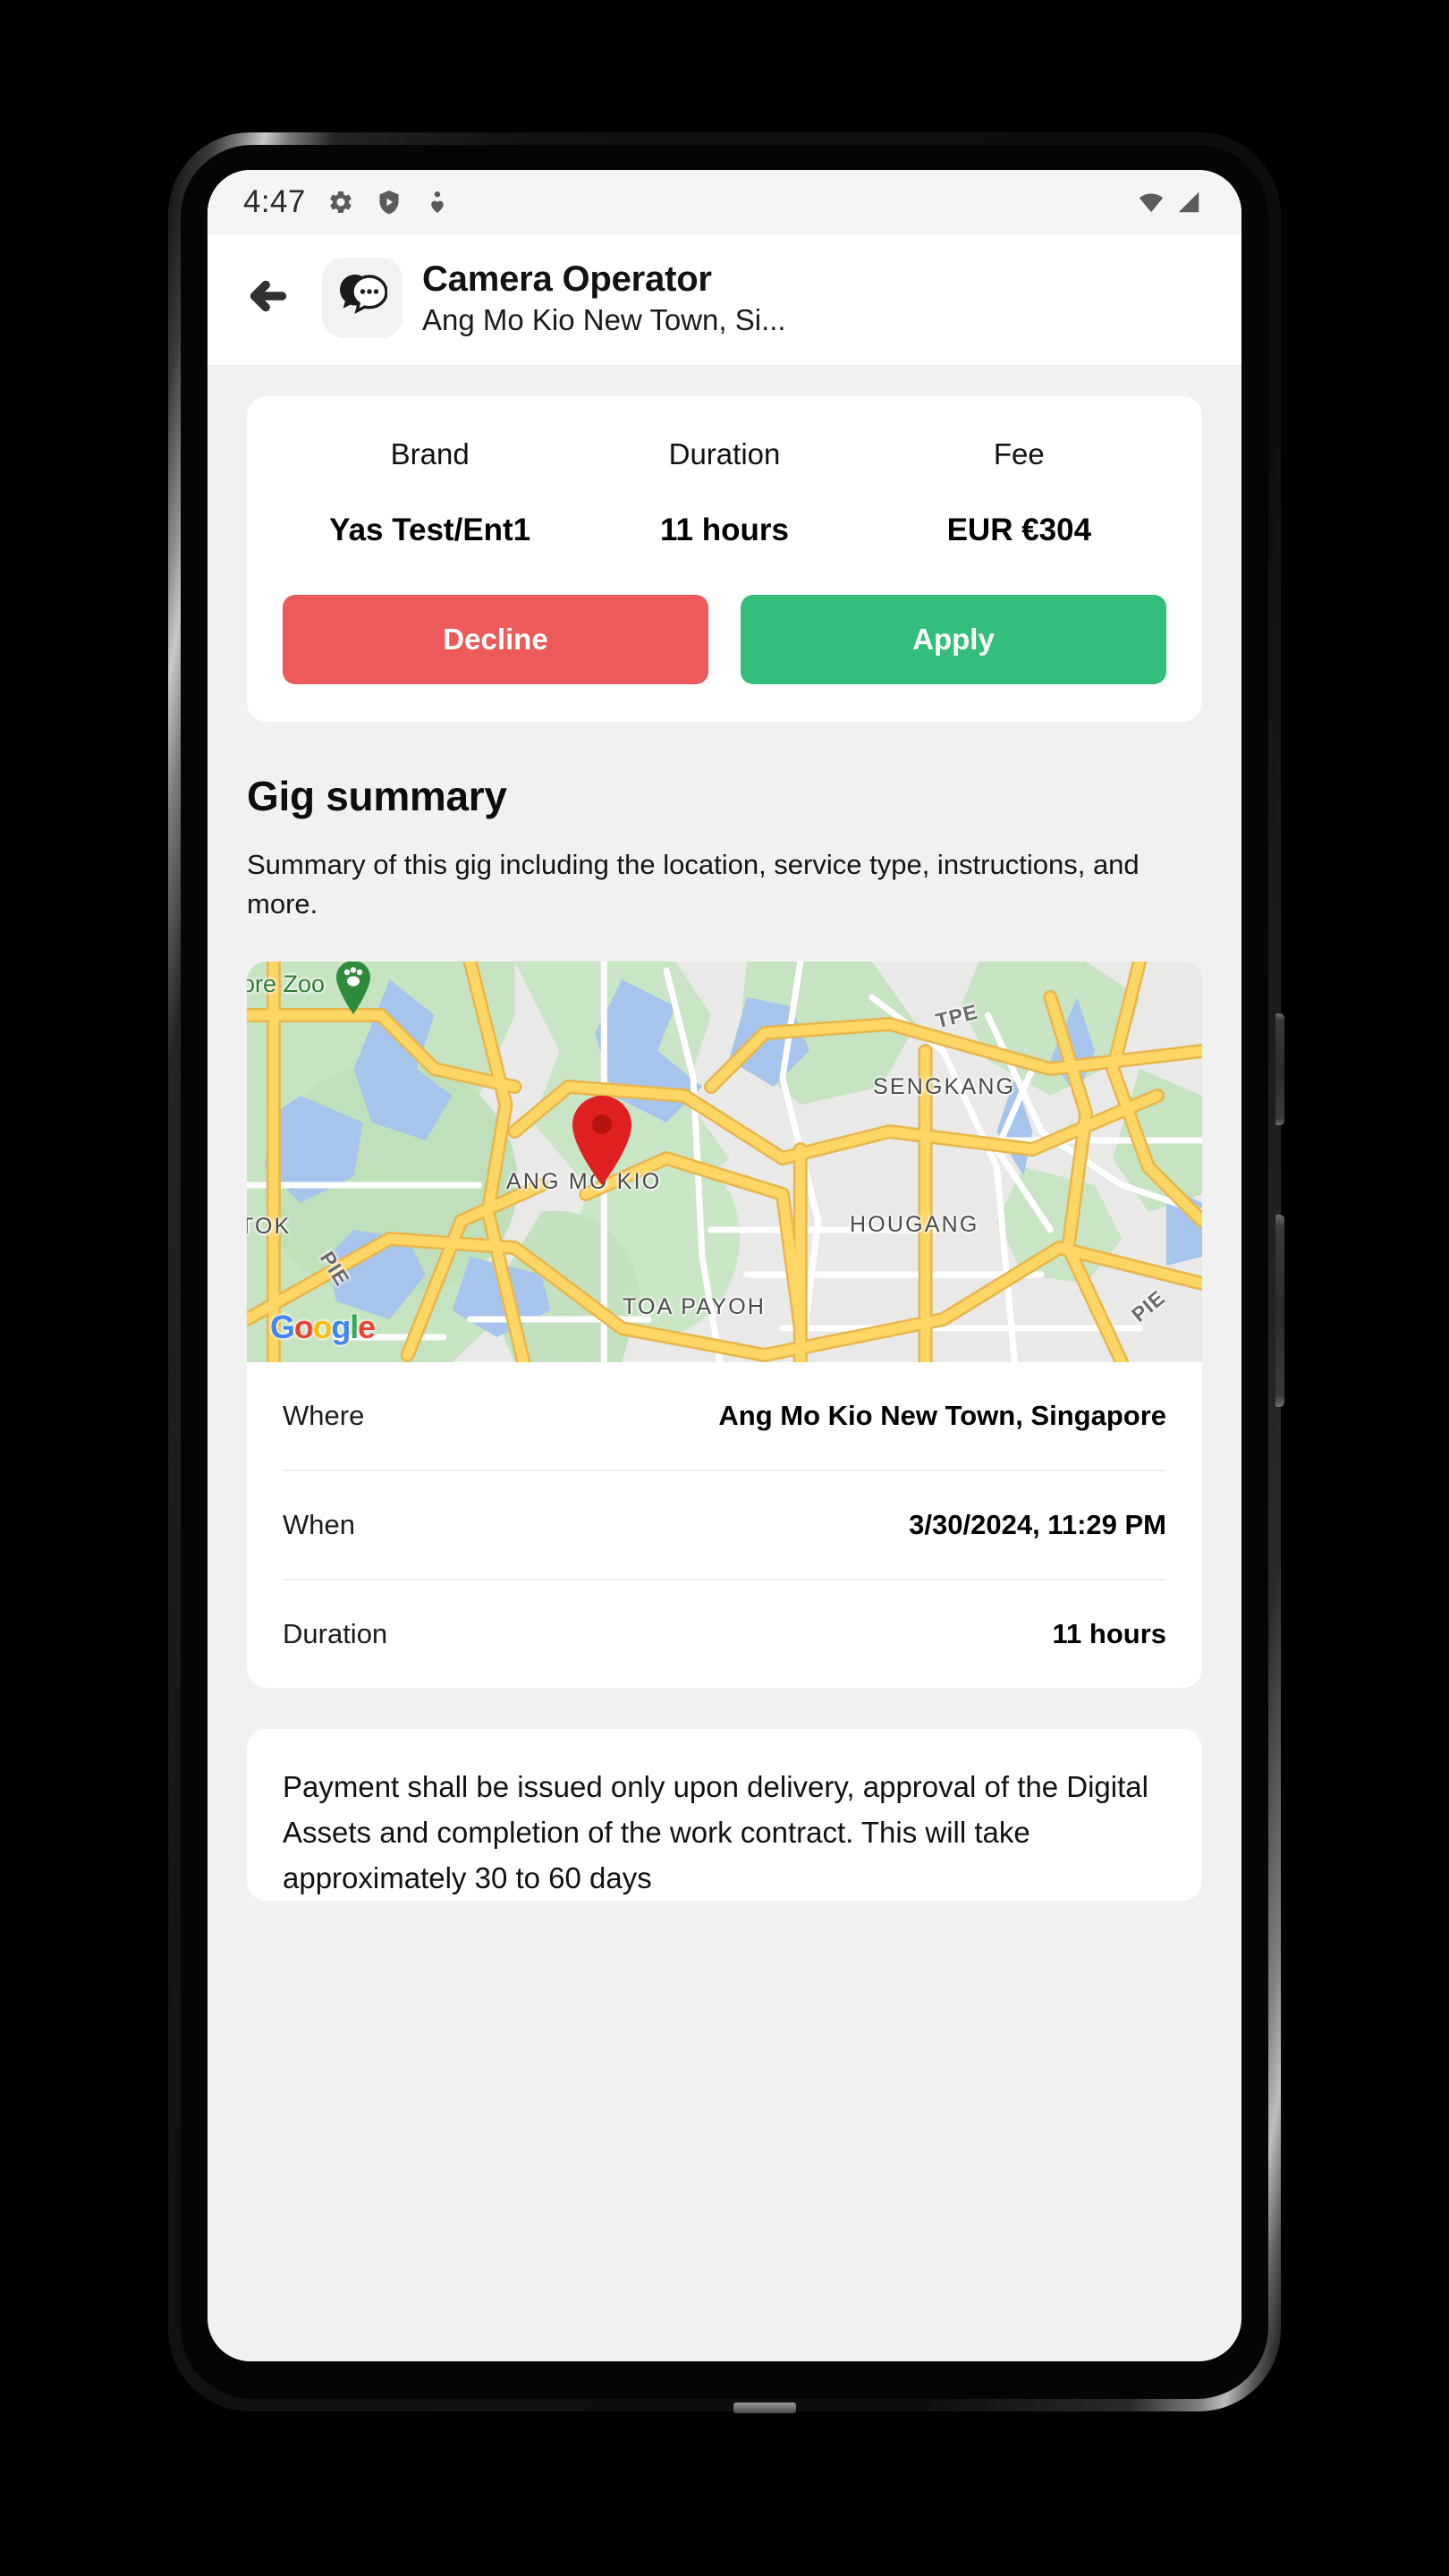 The width and height of the screenshot is (1449, 2576). Describe the element at coordinates (1188, 202) in the screenshot. I see `cellular-signal-icon` at that location.